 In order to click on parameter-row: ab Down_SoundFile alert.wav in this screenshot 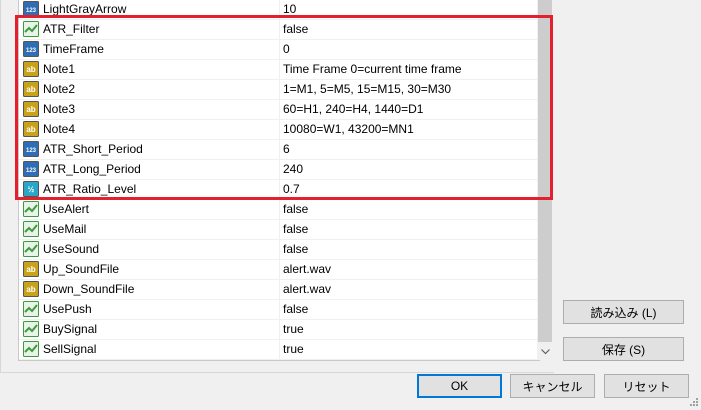, I will do `click(279, 289)`.